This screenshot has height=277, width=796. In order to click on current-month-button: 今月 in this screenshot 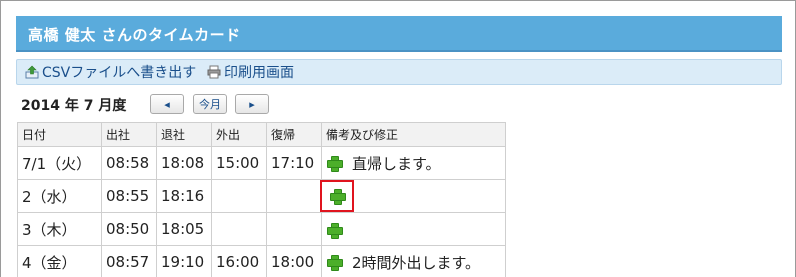, I will do `click(210, 104)`.